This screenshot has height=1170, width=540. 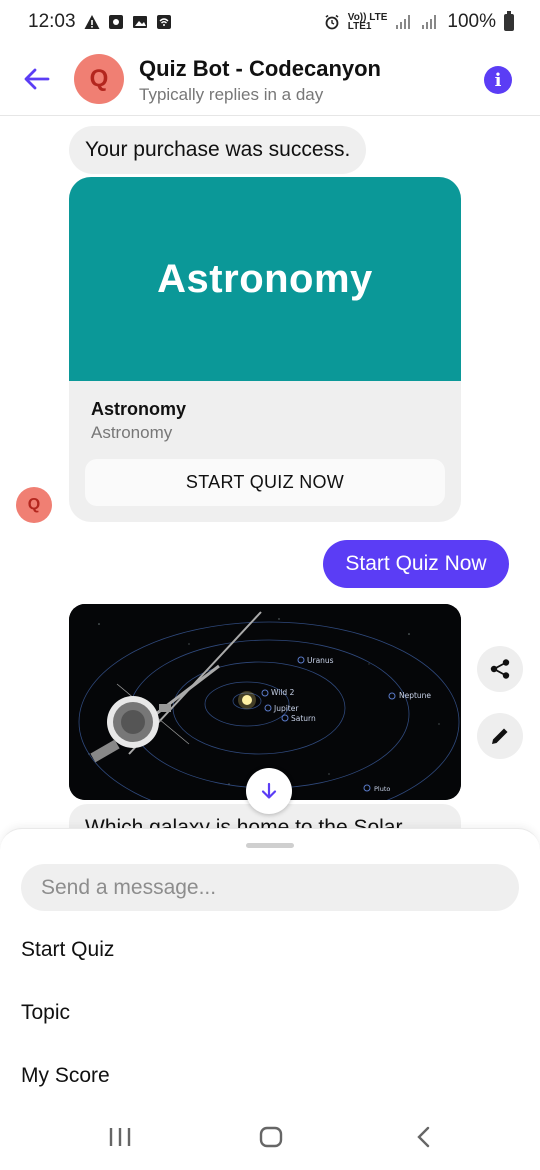 What do you see at coordinates (132, 432) in the screenshot?
I see `card-subtitle: Astronomy` at bounding box center [132, 432].